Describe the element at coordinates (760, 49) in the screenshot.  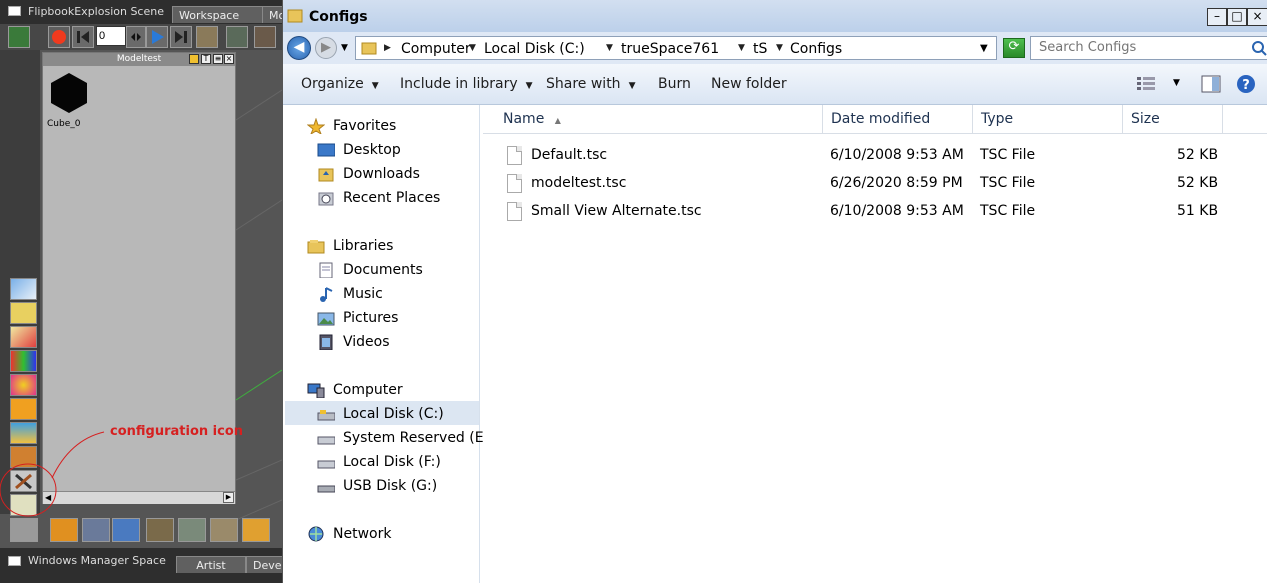
I see `crumb-ts: tS` at that location.